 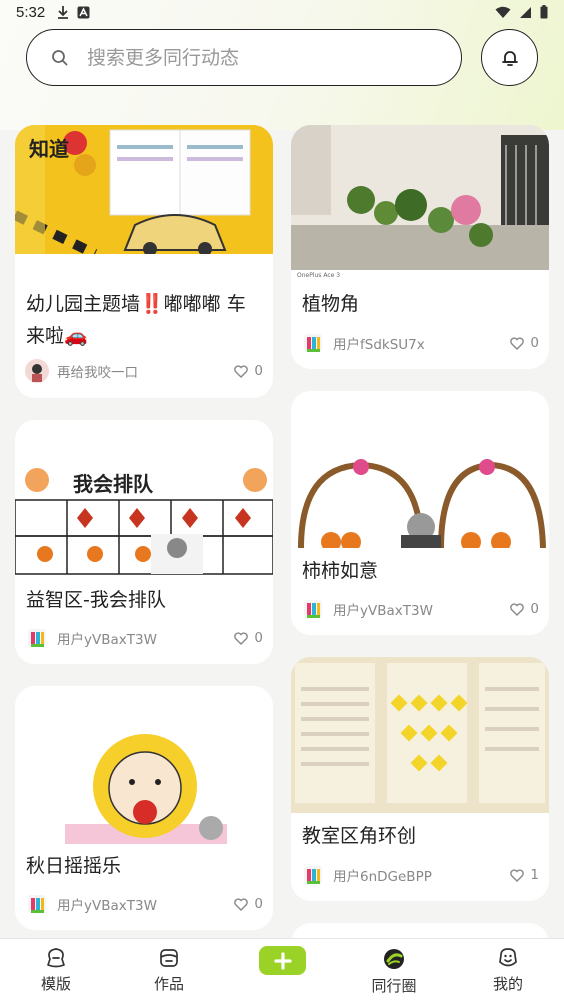 I want to click on post-image-label: 我会排队, so click(x=113, y=484).